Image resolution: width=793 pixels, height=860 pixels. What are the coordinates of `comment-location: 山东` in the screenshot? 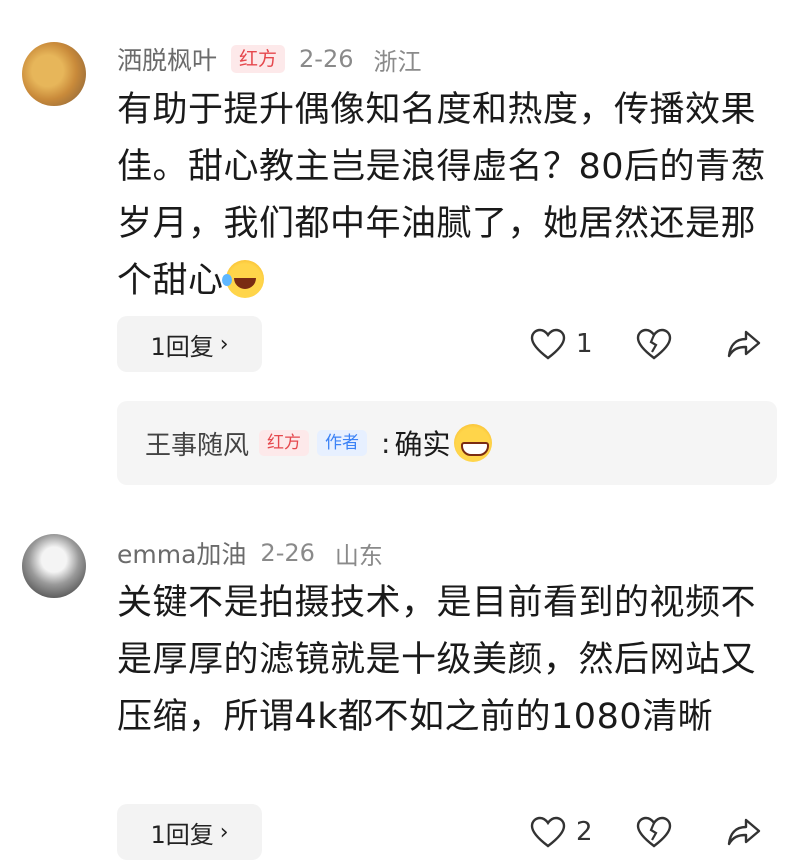 It's located at (358, 555).